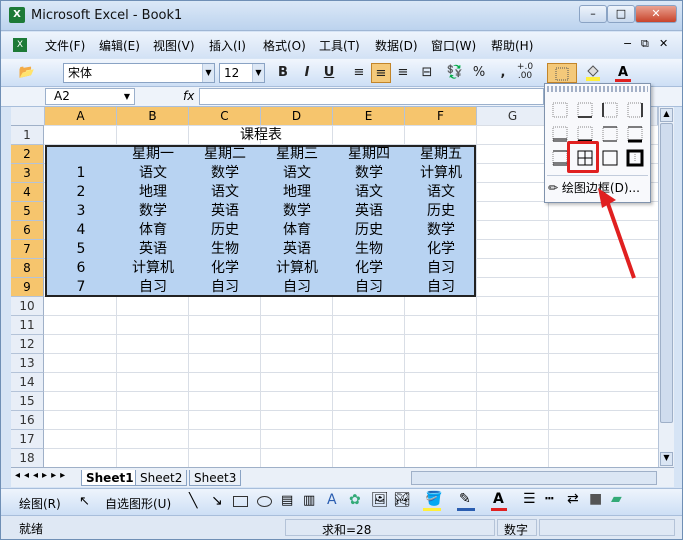 This screenshot has width=683, height=540. I want to click on align-right-icon: ≡, so click(403, 73).